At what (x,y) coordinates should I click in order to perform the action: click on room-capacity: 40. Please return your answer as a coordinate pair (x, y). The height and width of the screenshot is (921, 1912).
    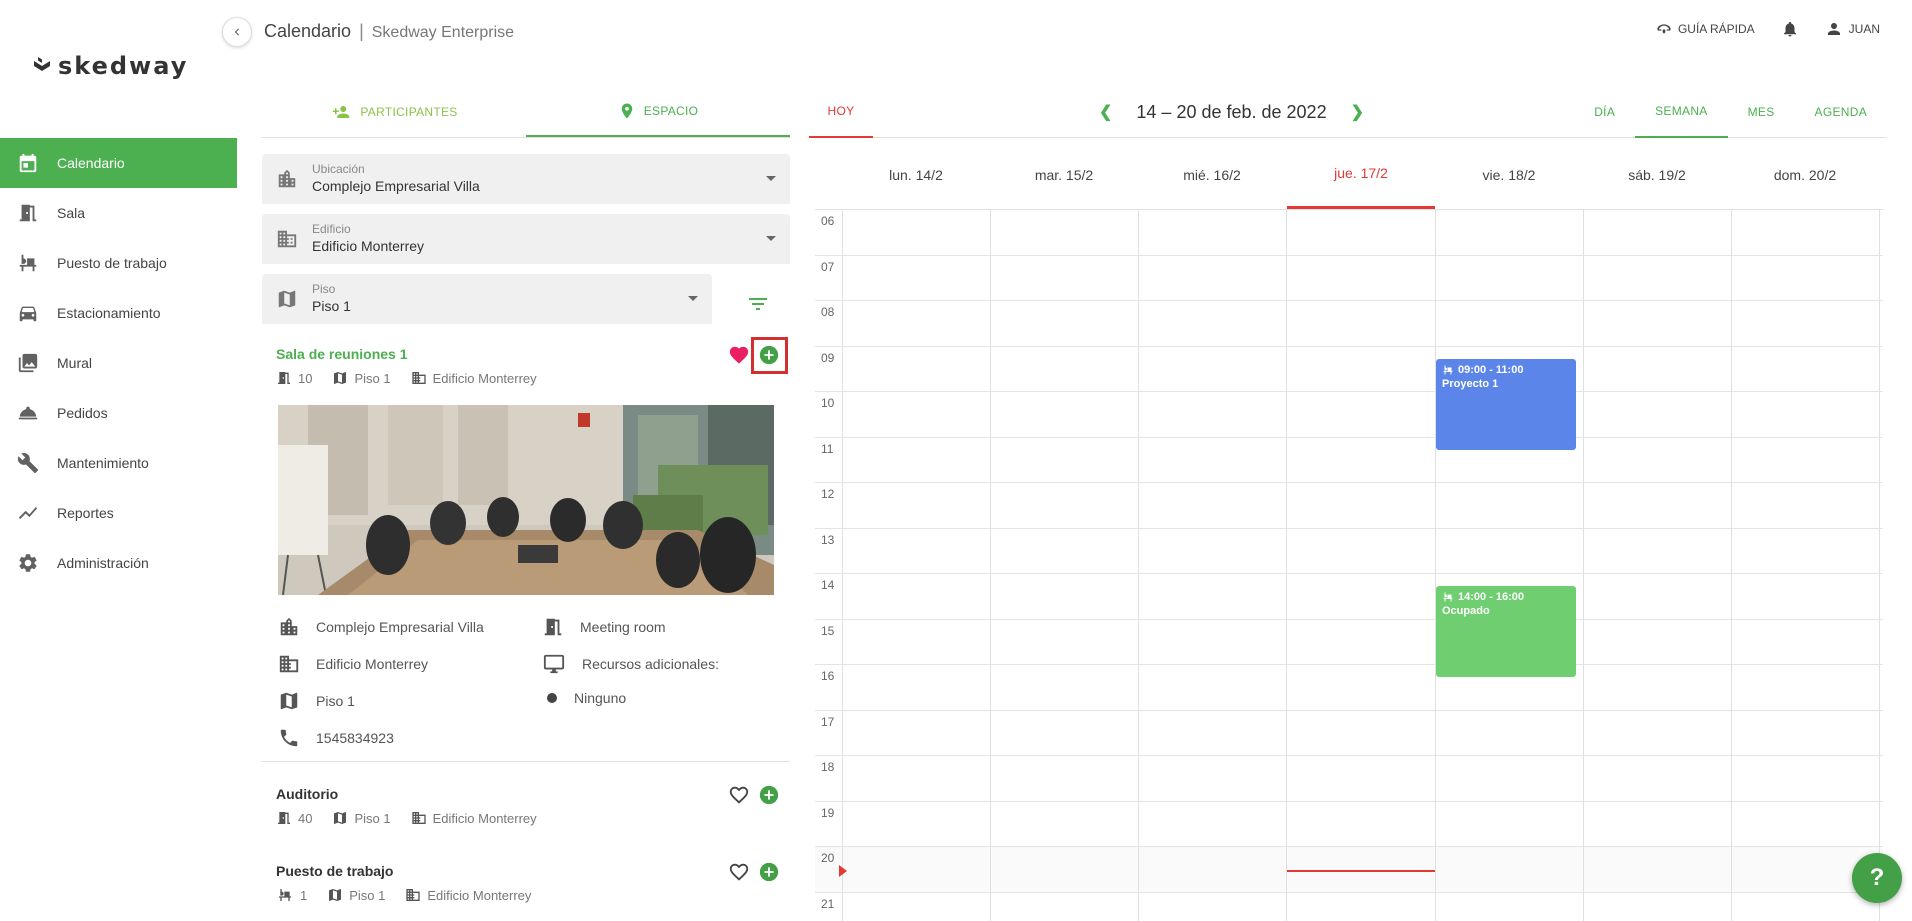
    Looking at the image, I should click on (305, 818).